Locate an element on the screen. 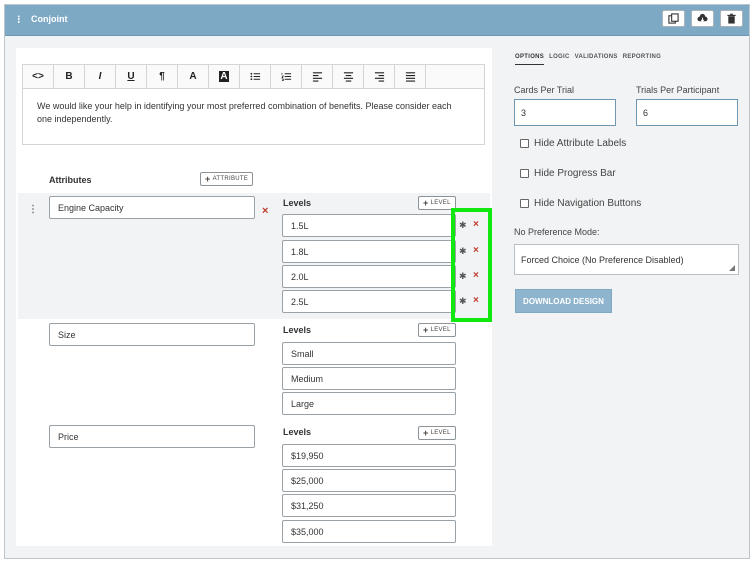 This screenshot has width=754, height=563. tab-validations: VALIDATIONS is located at coordinates (596, 58).